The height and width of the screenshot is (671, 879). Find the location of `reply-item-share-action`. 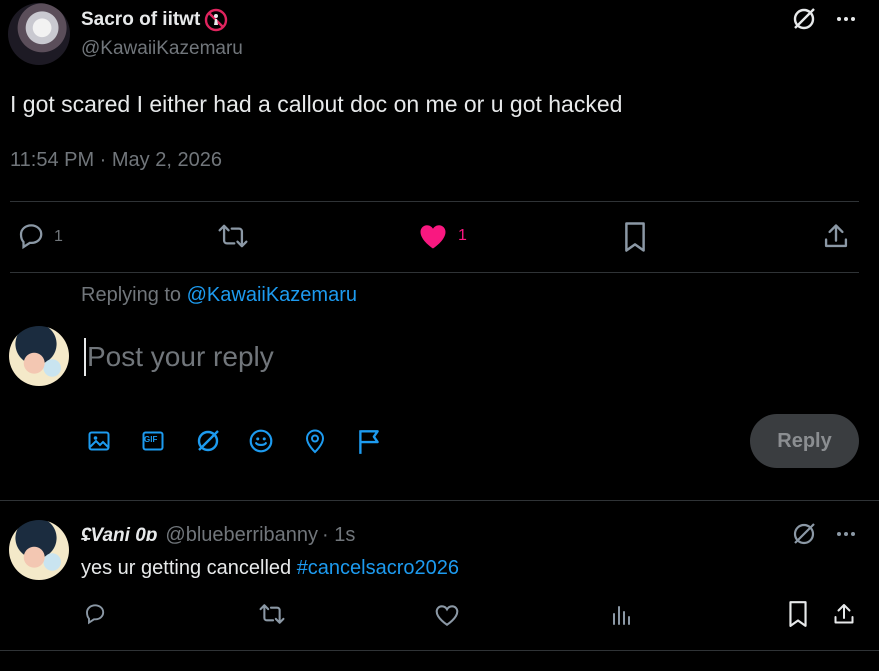

reply-item-share-action is located at coordinates (844, 614).